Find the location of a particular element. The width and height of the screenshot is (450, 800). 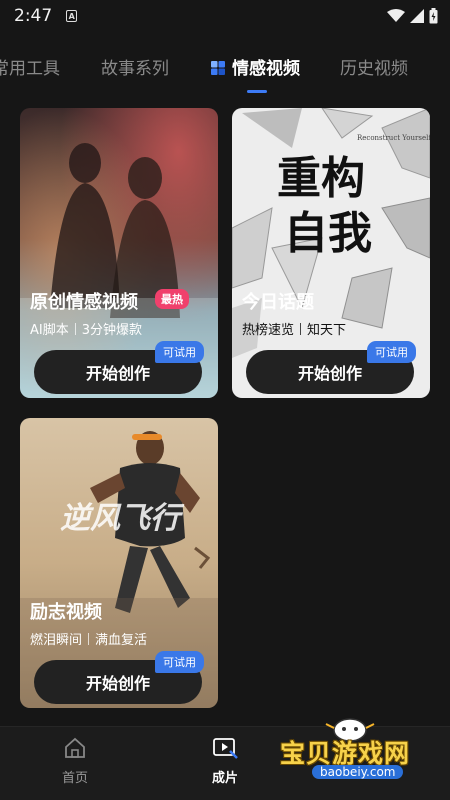

status-time: 2:47 is located at coordinates (33, 16).